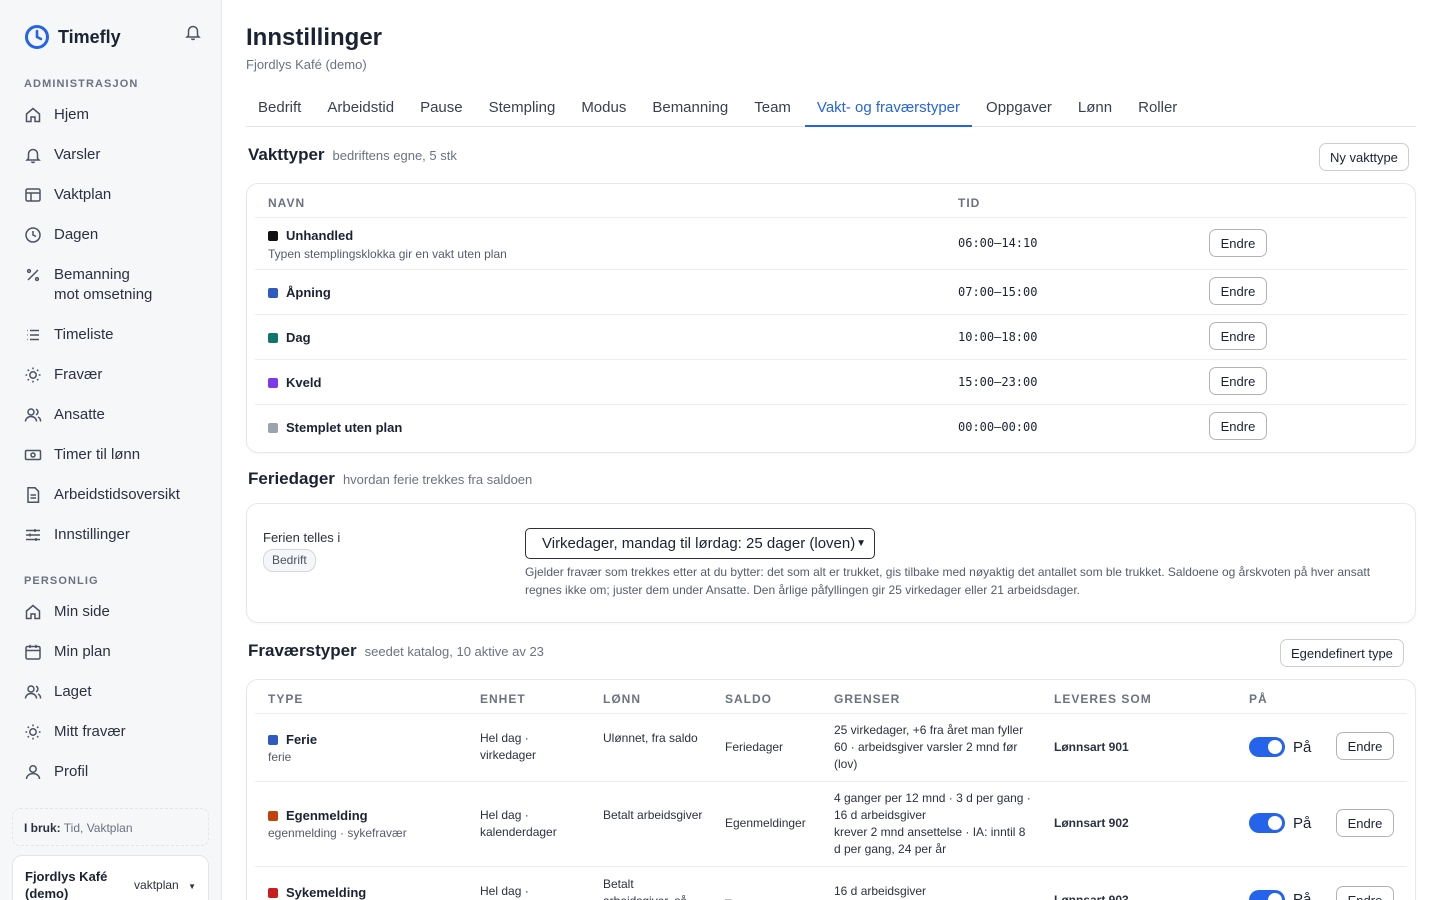 This screenshot has width=1440, height=900. Describe the element at coordinates (119, 495) in the screenshot. I see `sidebar-item-arbeidstidsoversikt: Arbeidstidsoversikt` at that location.